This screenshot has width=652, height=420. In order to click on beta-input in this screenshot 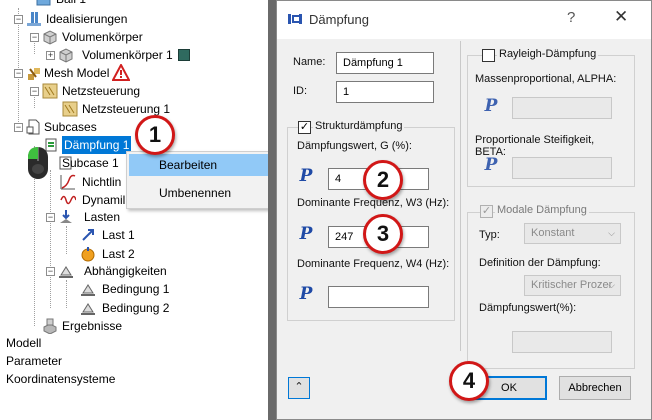, I will do `click(562, 168)`.